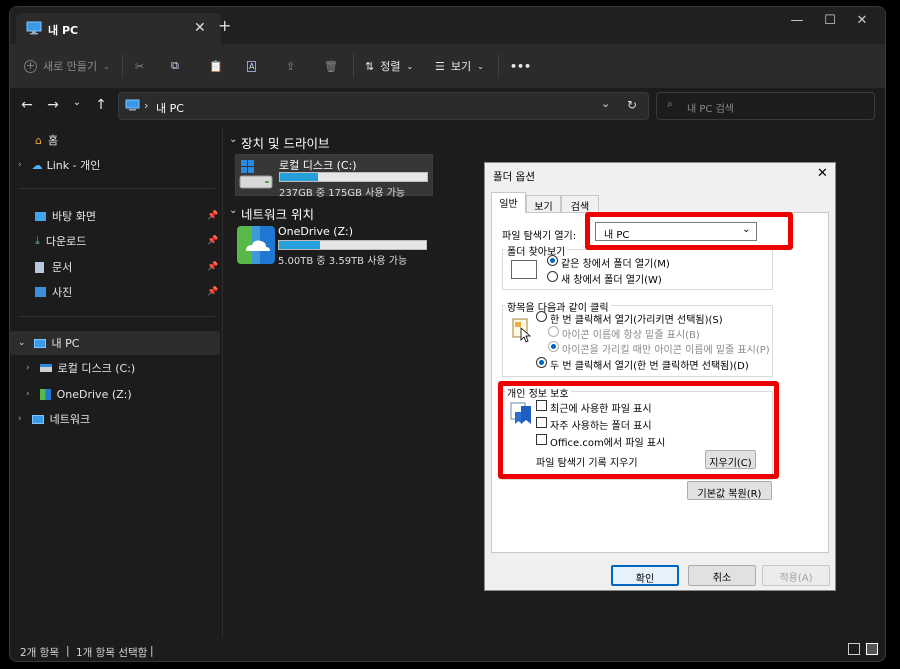 The width and height of the screenshot is (900, 669). Describe the element at coordinates (822, 173) in the screenshot. I see `close-icon: ✕` at that location.